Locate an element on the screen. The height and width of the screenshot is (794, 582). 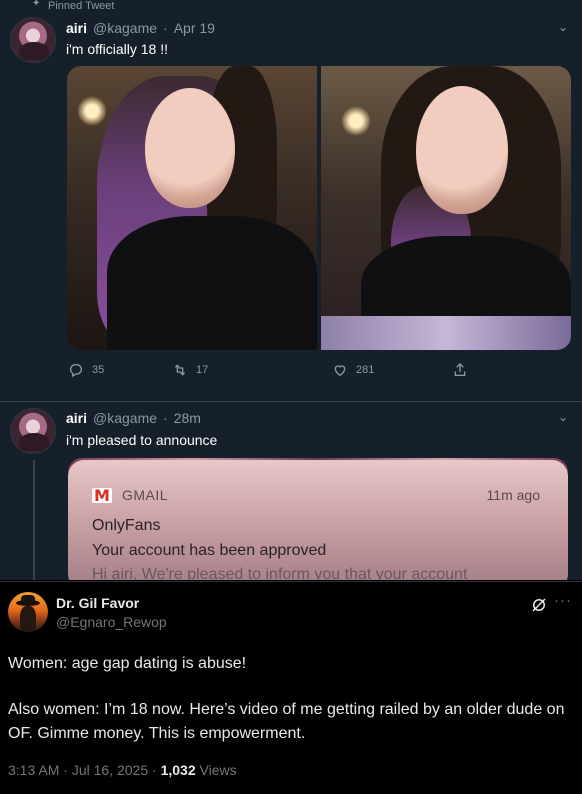
post-text-line: Women: age gap dating is abuse! is located at coordinates (127, 663).